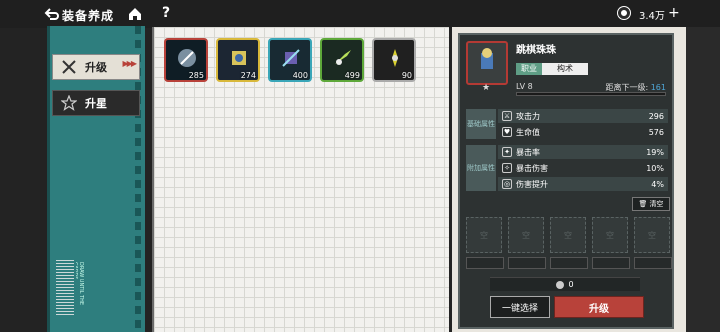  Describe the element at coordinates (352, 75) in the screenshot. I see `item-count: 499` at that location.